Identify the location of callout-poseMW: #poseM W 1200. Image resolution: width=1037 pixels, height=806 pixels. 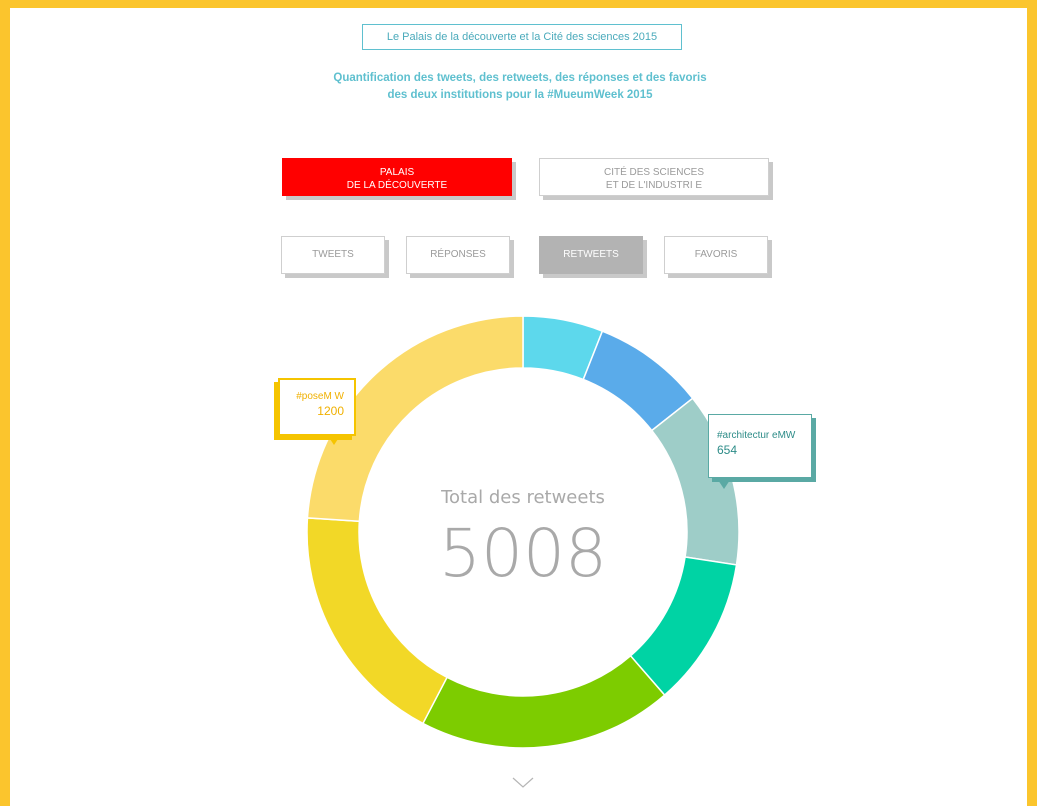
(317, 407).